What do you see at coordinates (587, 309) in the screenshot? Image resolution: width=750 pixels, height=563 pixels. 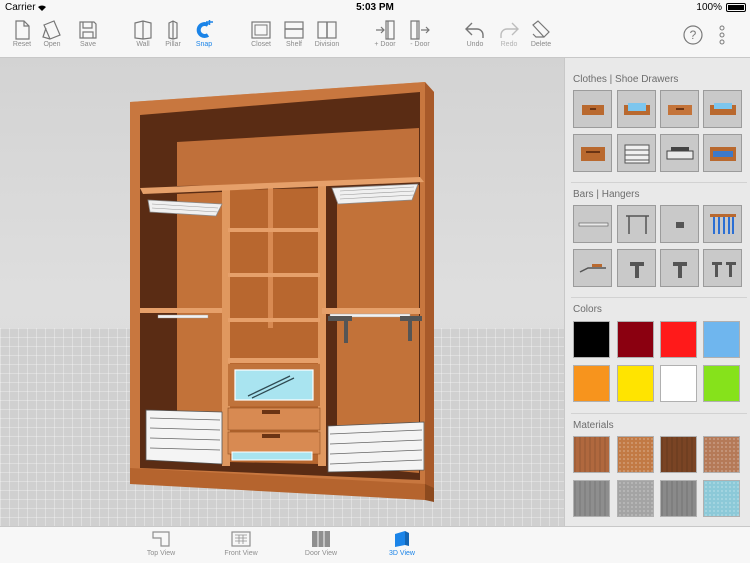 I see `colors-section-title: Colors` at bounding box center [587, 309].